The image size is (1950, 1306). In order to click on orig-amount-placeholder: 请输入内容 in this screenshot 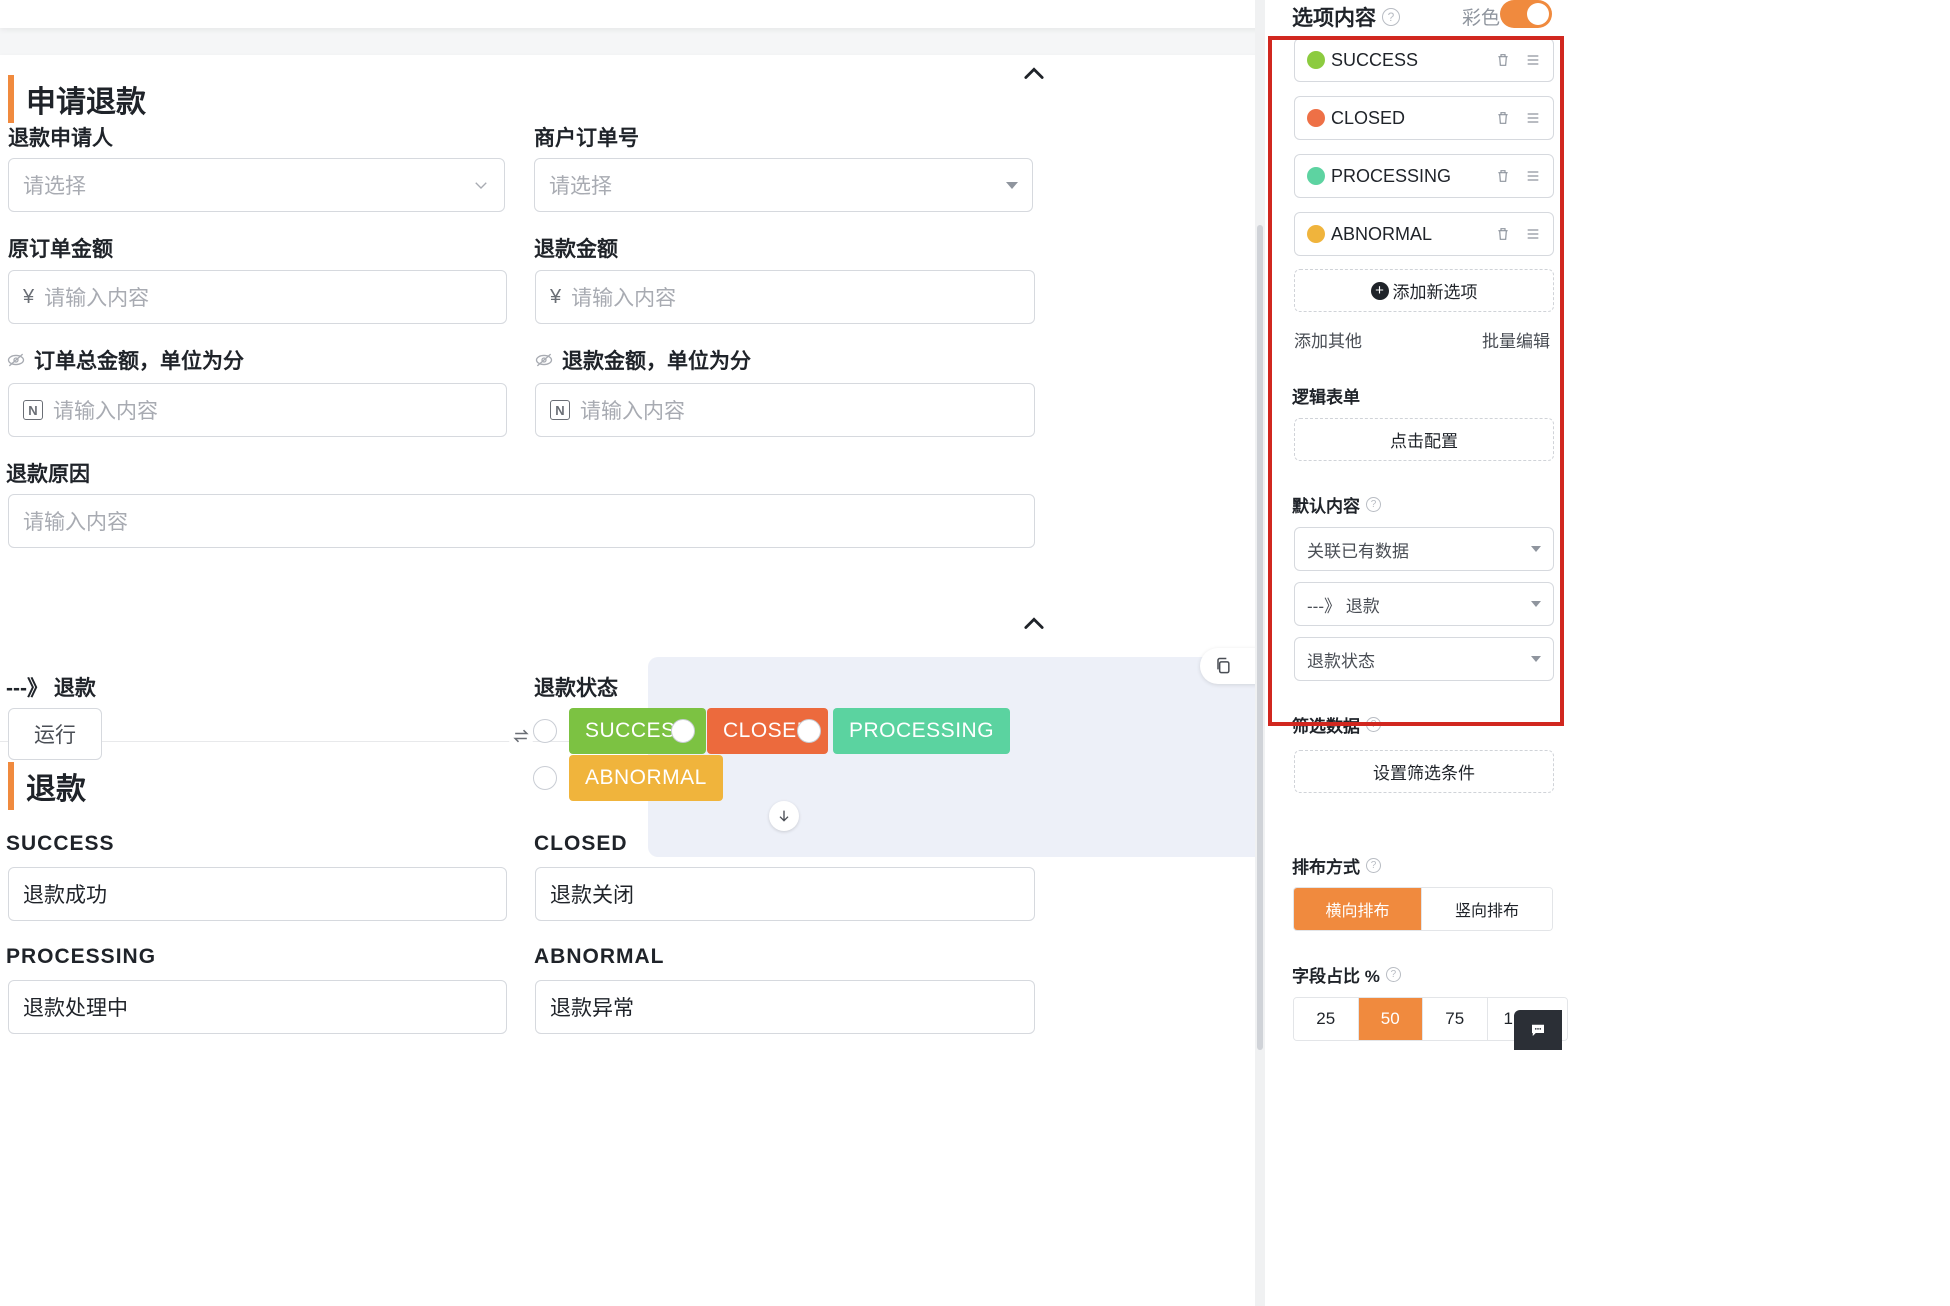, I will do `click(97, 298)`.